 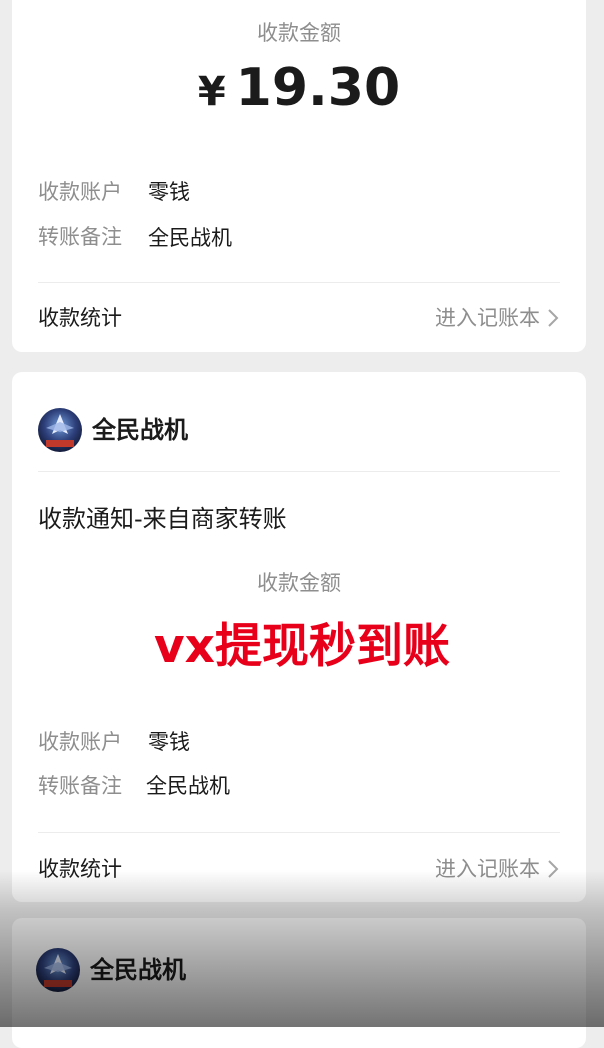 I want to click on amount-value: ¥19.30, so click(x=299, y=88).